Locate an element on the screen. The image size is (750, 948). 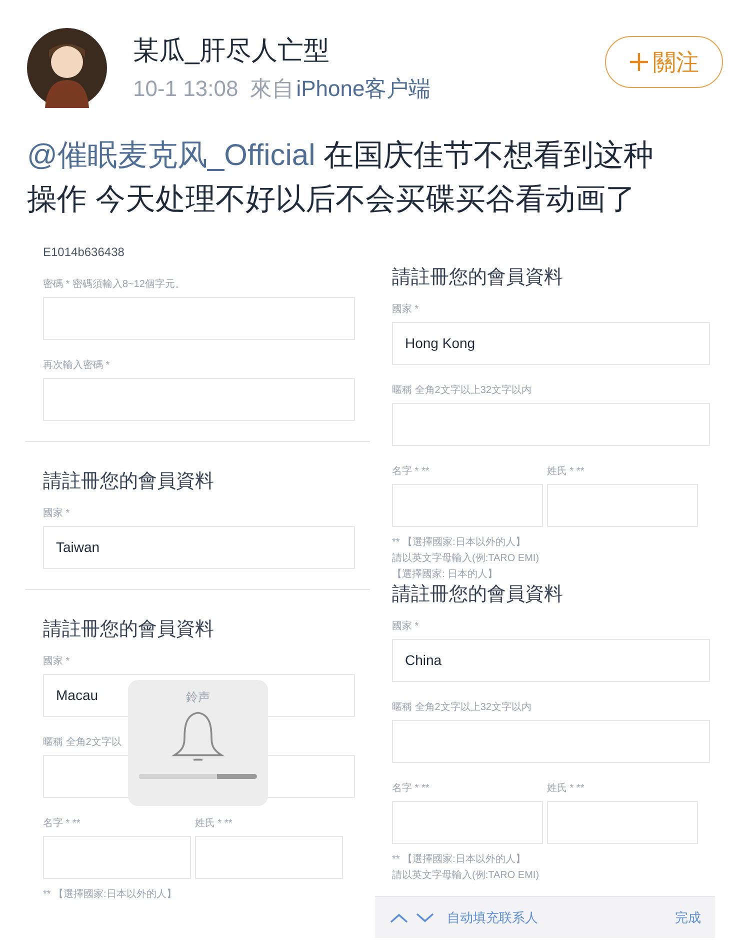
plus-icon is located at coordinates (639, 62).